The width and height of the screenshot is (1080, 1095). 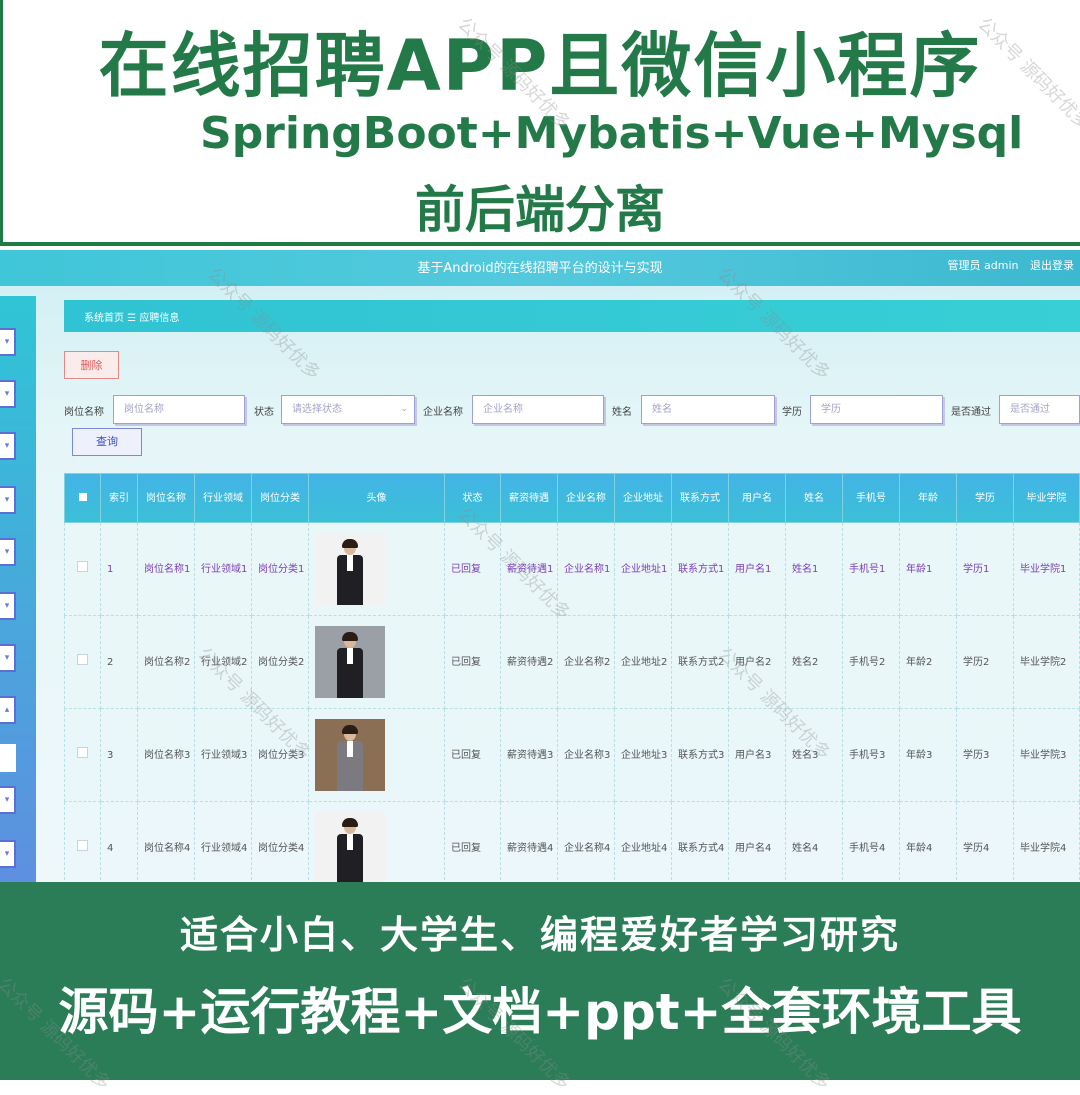 I want to click on name-input: 姓名, so click(x=708, y=409).